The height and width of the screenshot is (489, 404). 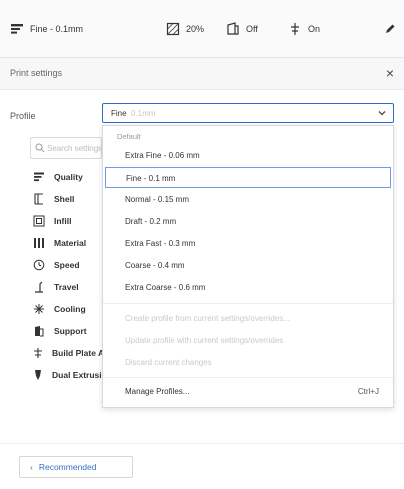 I want to click on category-label: Support, so click(x=70, y=331).